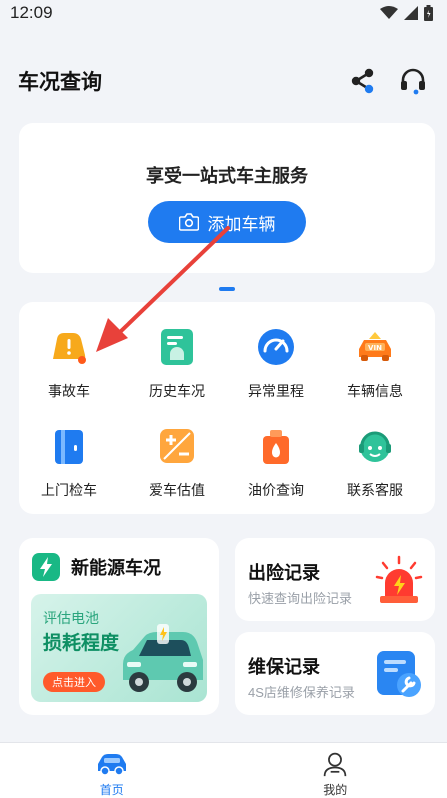 The width and height of the screenshot is (447, 798). Describe the element at coordinates (335, 673) in the screenshot. I see `maintenance-record-card: 维保记录 4S店维修保养记录` at that location.